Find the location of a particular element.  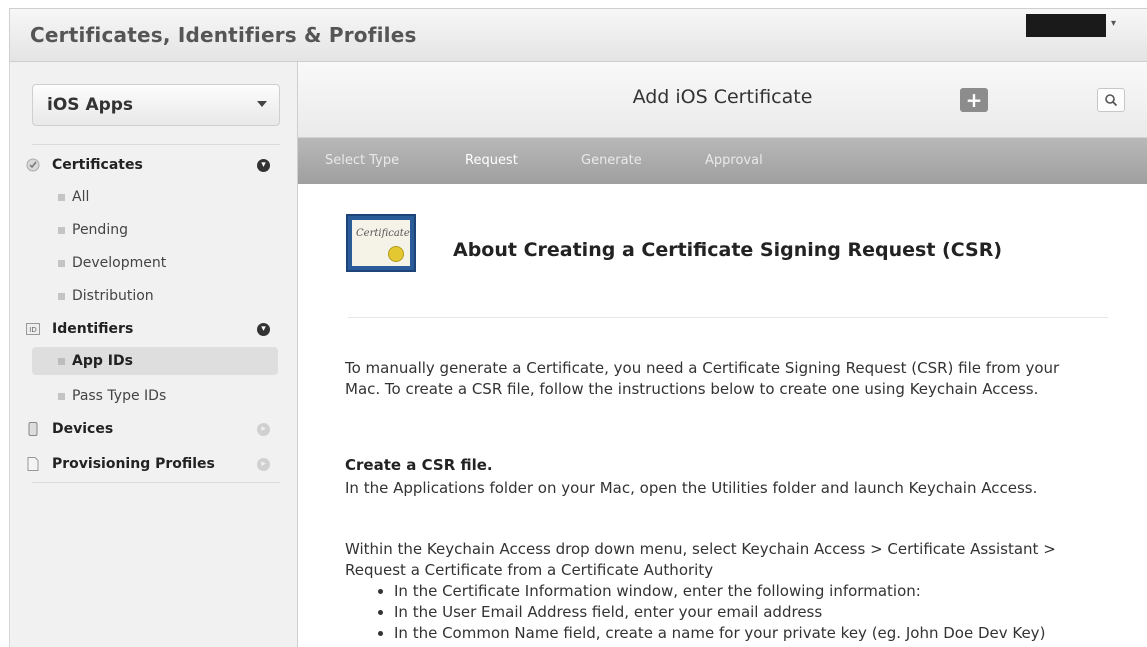

sidebar-item-label: Distribution is located at coordinates (113, 296).